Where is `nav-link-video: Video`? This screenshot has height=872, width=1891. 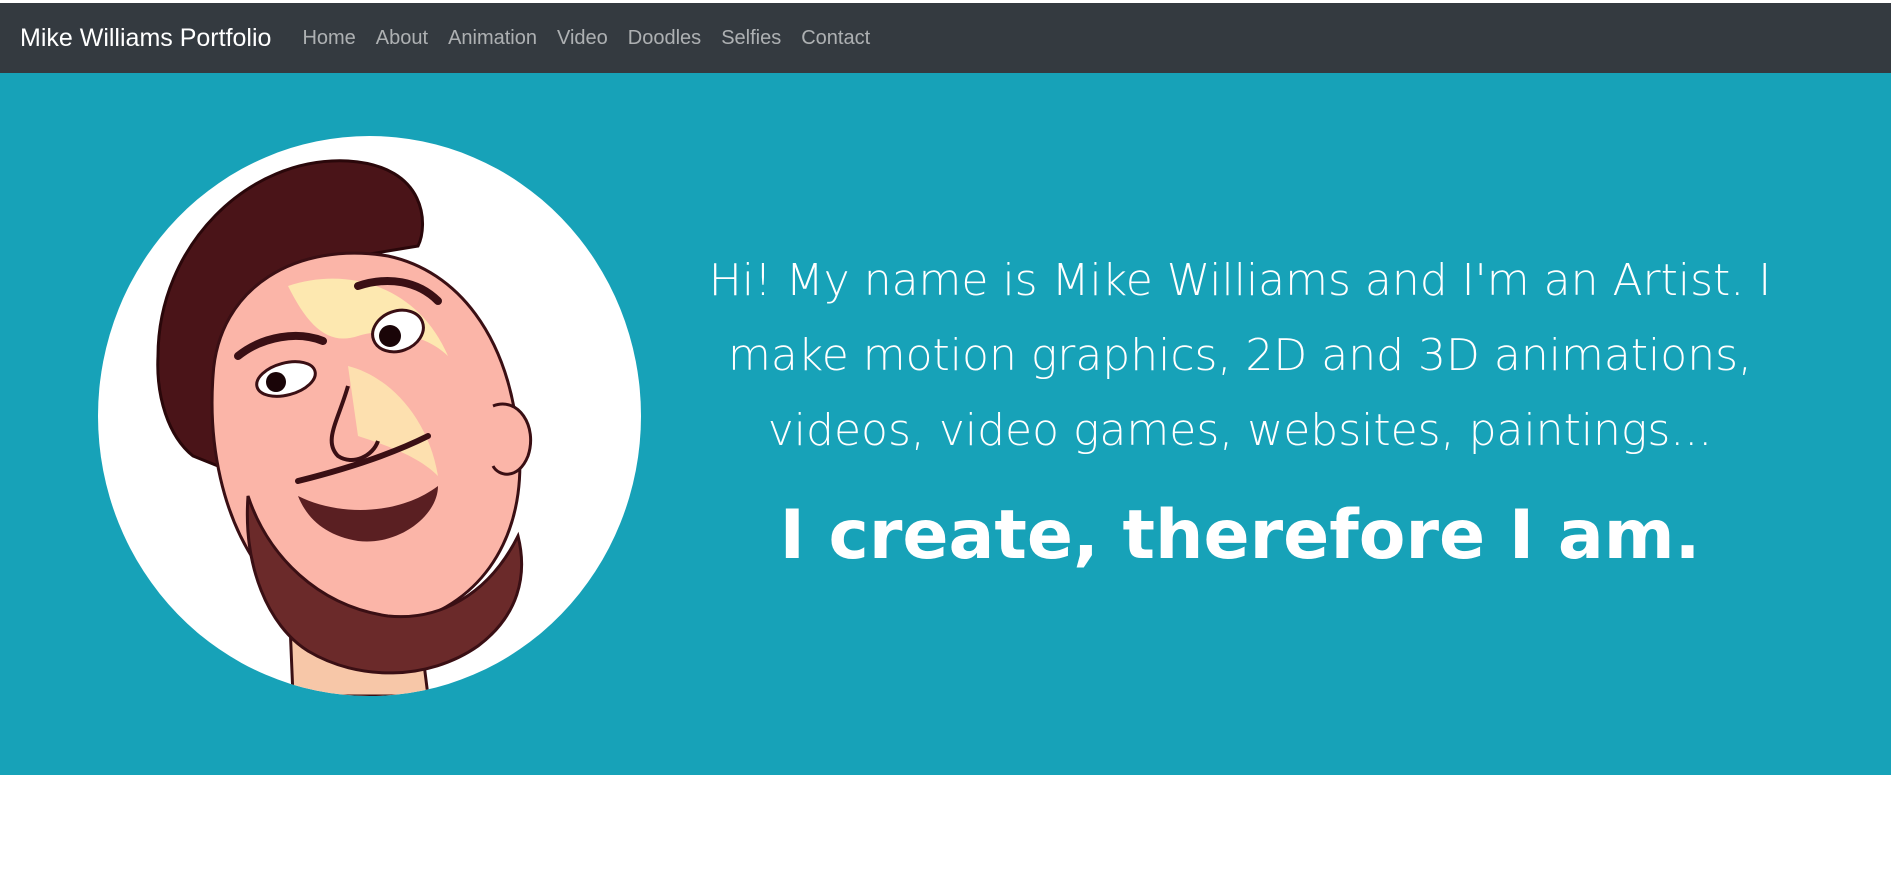 nav-link-video: Video is located at coordinates (582, 38).